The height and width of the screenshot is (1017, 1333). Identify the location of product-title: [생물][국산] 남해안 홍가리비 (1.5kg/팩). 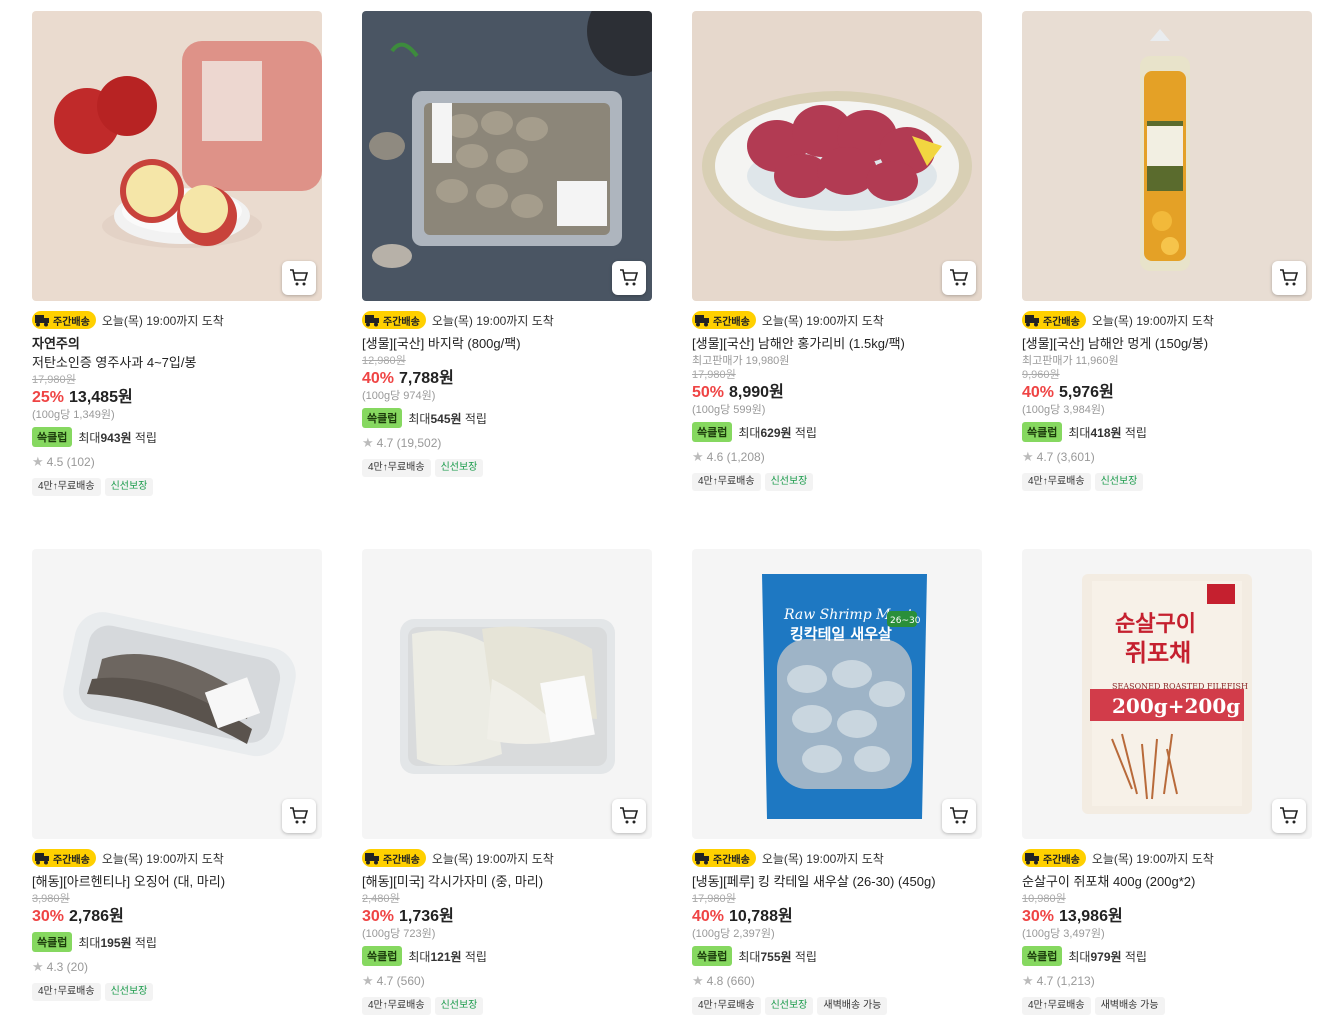
(837, 344).